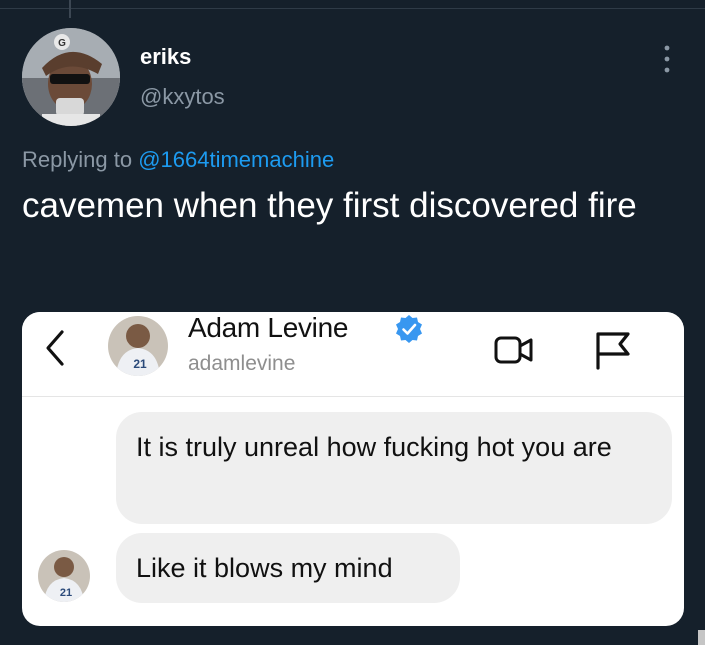 The image size is (705, 645). Describe the element at coordinates (165, 57) in the screenshot. I see `display-name: eriks` at that location.